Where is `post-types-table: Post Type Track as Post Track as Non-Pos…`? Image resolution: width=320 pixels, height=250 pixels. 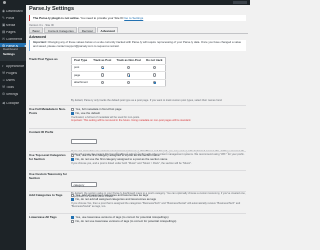 post-types-table: Post Type Track as Post Track as Non-Pos… is located at coordinates (118, 72).